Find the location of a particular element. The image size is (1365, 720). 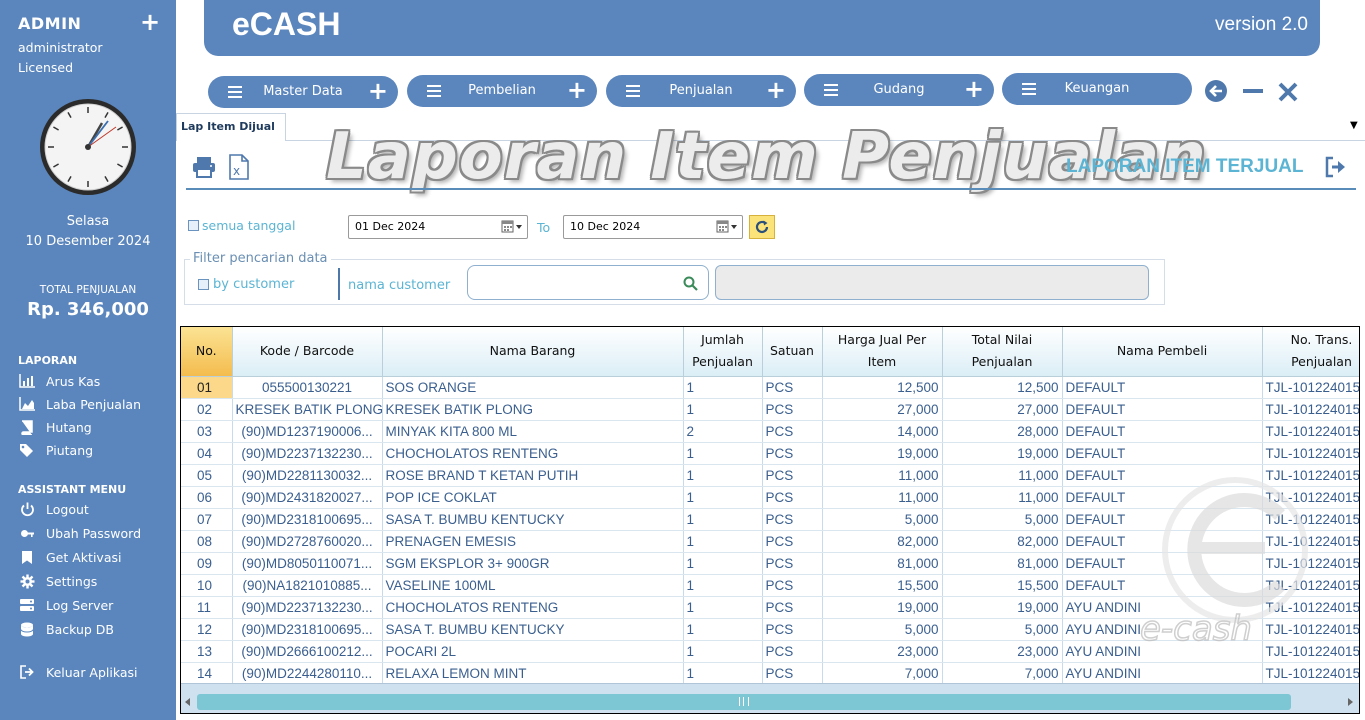

column-header: No. Trans. Penjualan is located at coordinates (1310, 352).